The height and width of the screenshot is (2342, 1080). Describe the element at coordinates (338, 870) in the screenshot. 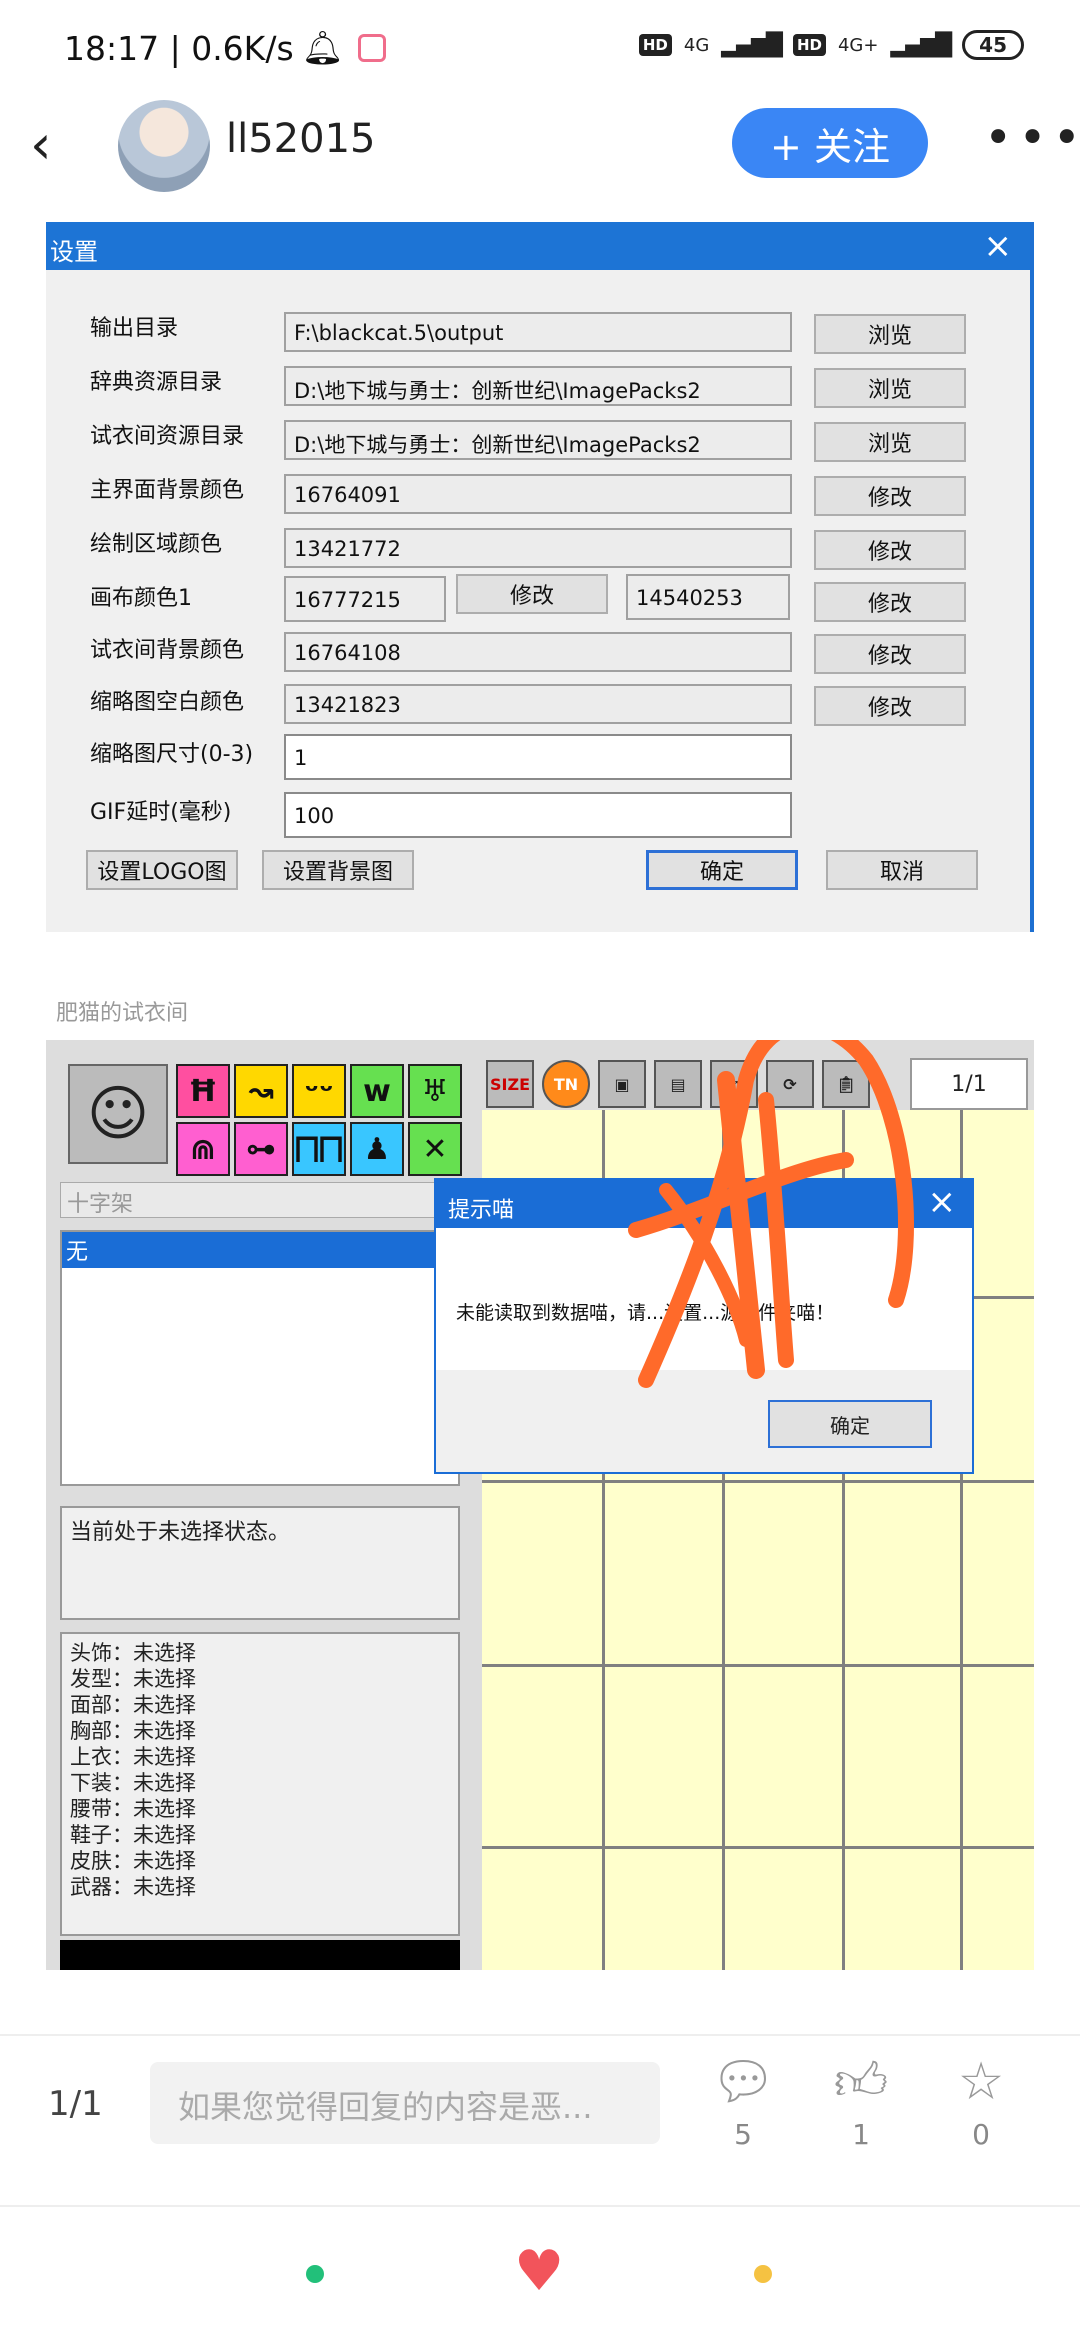

I see `set-bg-button: 设置背景图` at that location.